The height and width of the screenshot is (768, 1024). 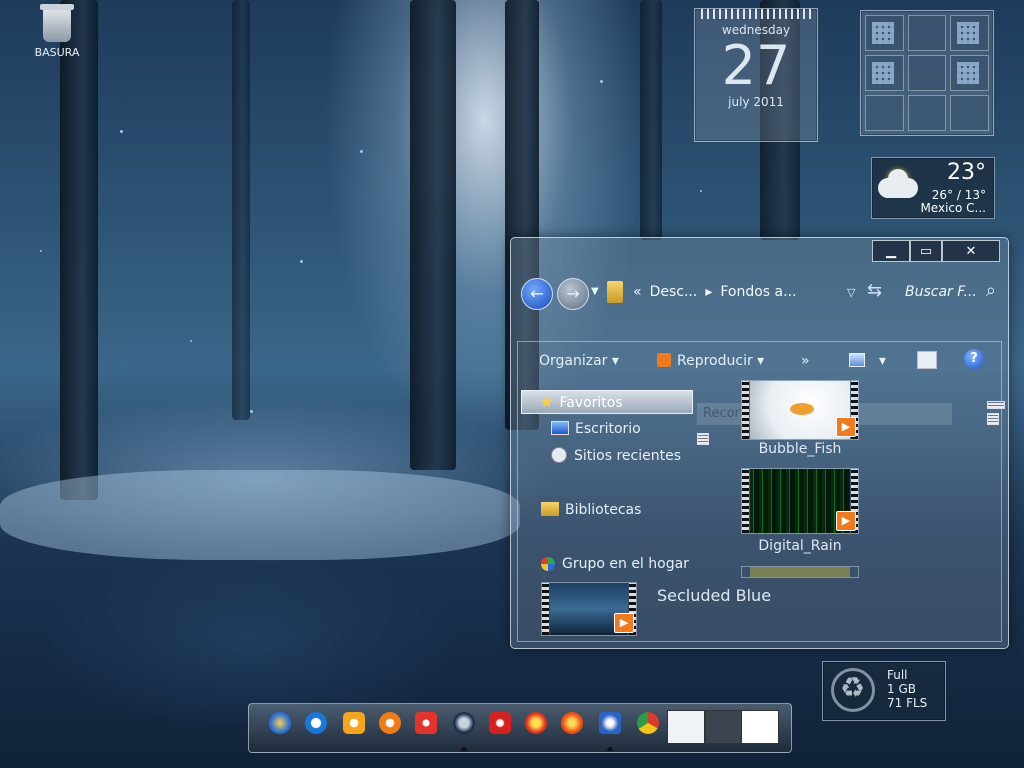 I want to click on scrollbar-thumb-icon, so click(x=993, y=419).